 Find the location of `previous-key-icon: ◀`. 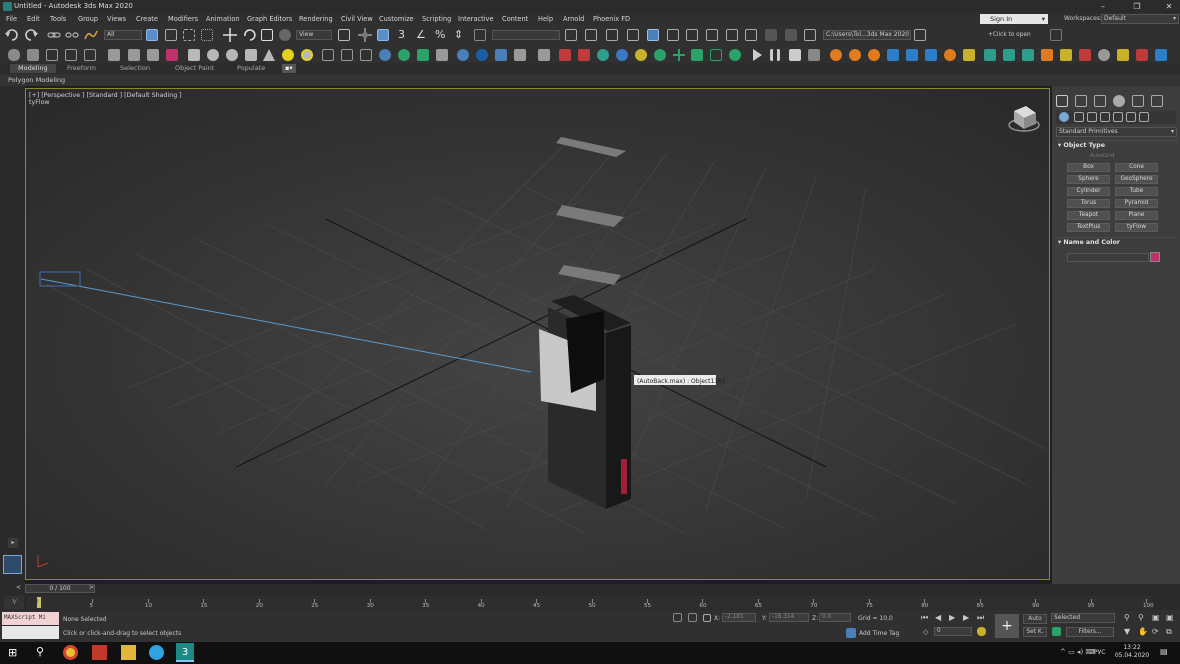

previous-key-icon: ◀ is located at coordinates (938, 617).